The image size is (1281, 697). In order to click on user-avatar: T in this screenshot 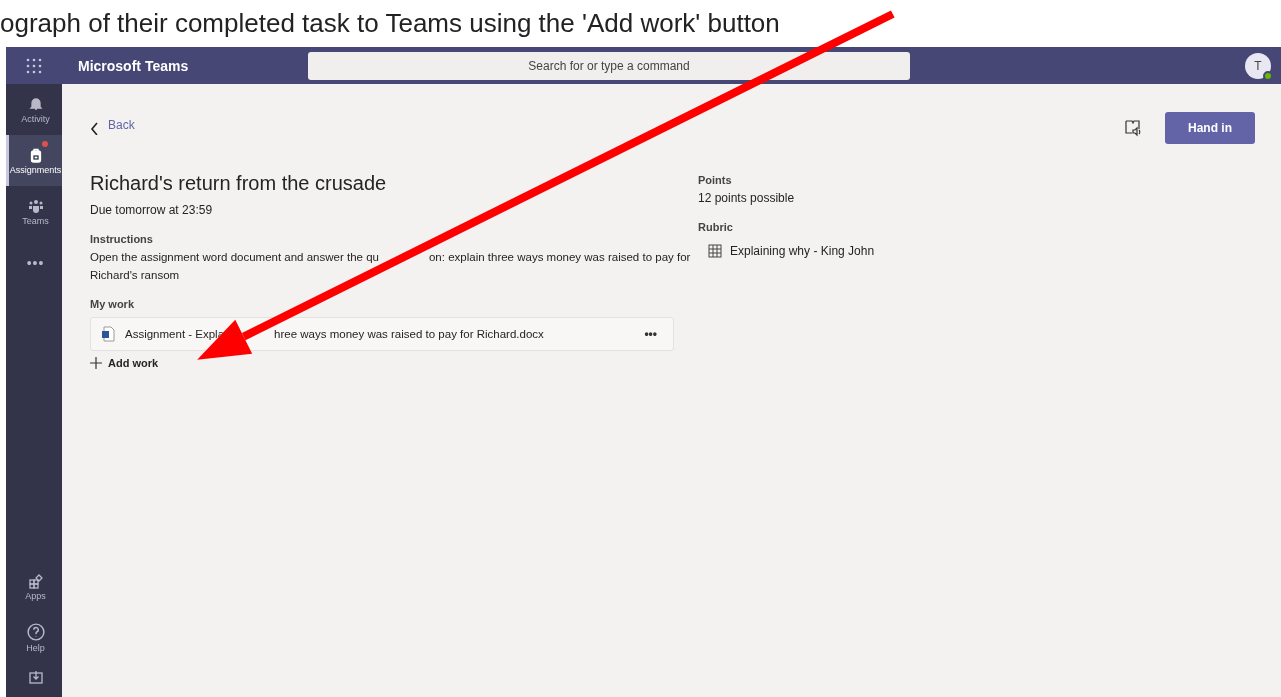, I will do `click(1258, 65)`.